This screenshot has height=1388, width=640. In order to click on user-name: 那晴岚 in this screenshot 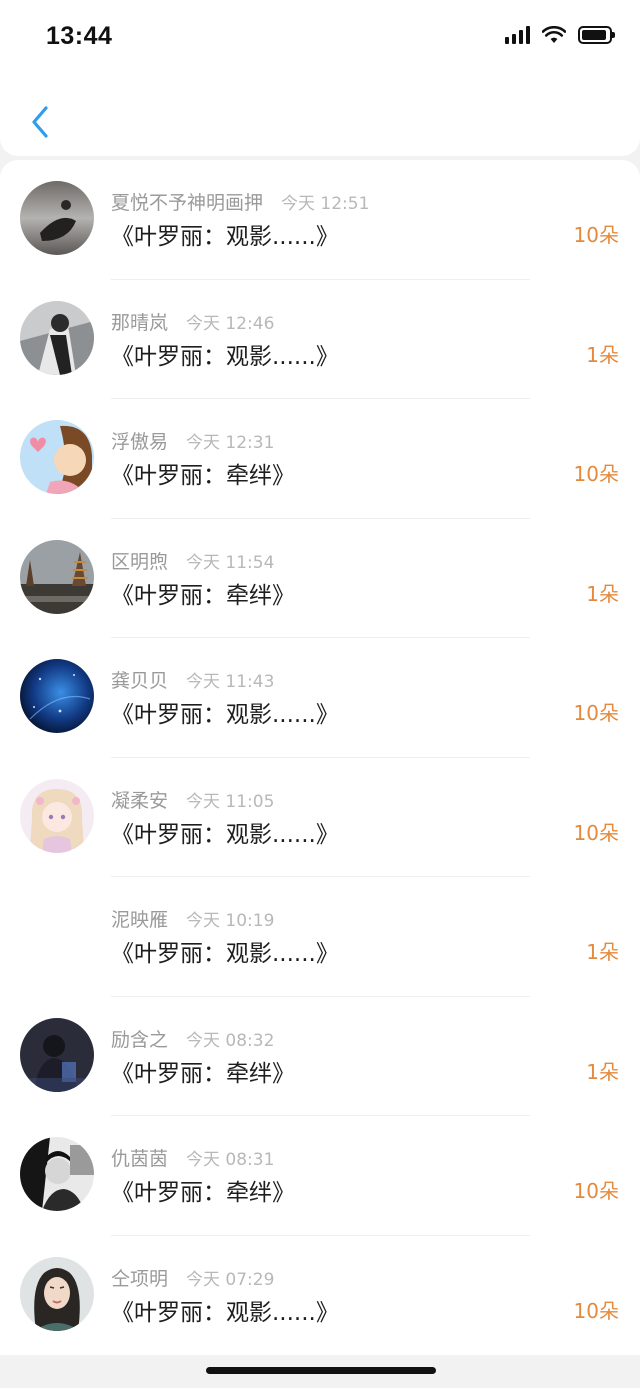, I will do `click(140, 322)`.